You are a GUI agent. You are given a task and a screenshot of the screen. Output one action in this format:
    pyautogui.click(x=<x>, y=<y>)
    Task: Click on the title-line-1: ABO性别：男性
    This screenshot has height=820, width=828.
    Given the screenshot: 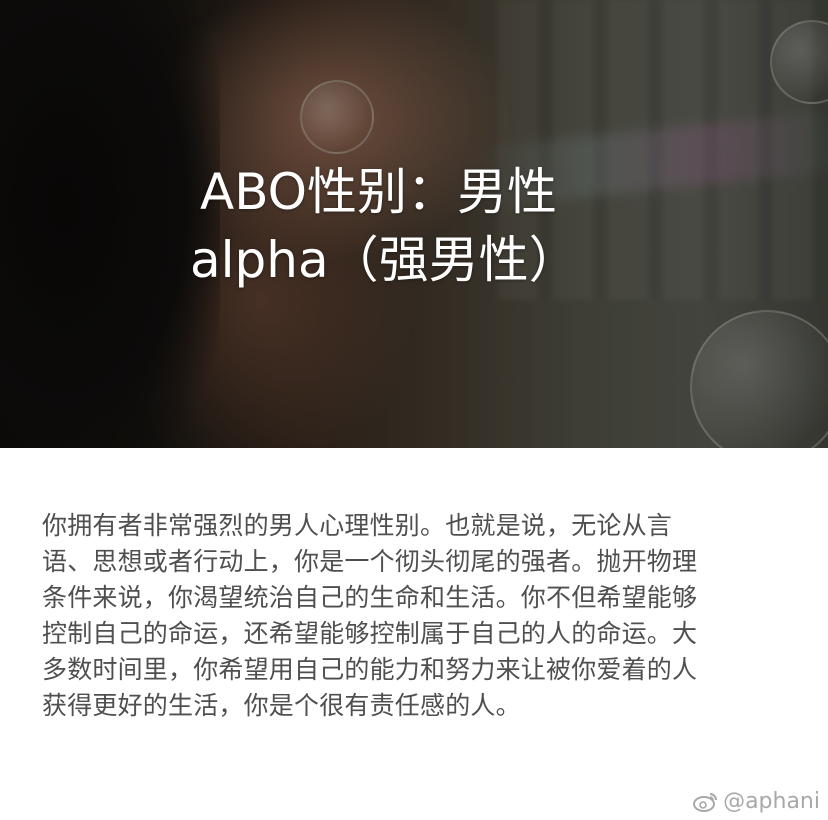 What is the action you would take?
    pyautogui.click(x=378, y=192)
    